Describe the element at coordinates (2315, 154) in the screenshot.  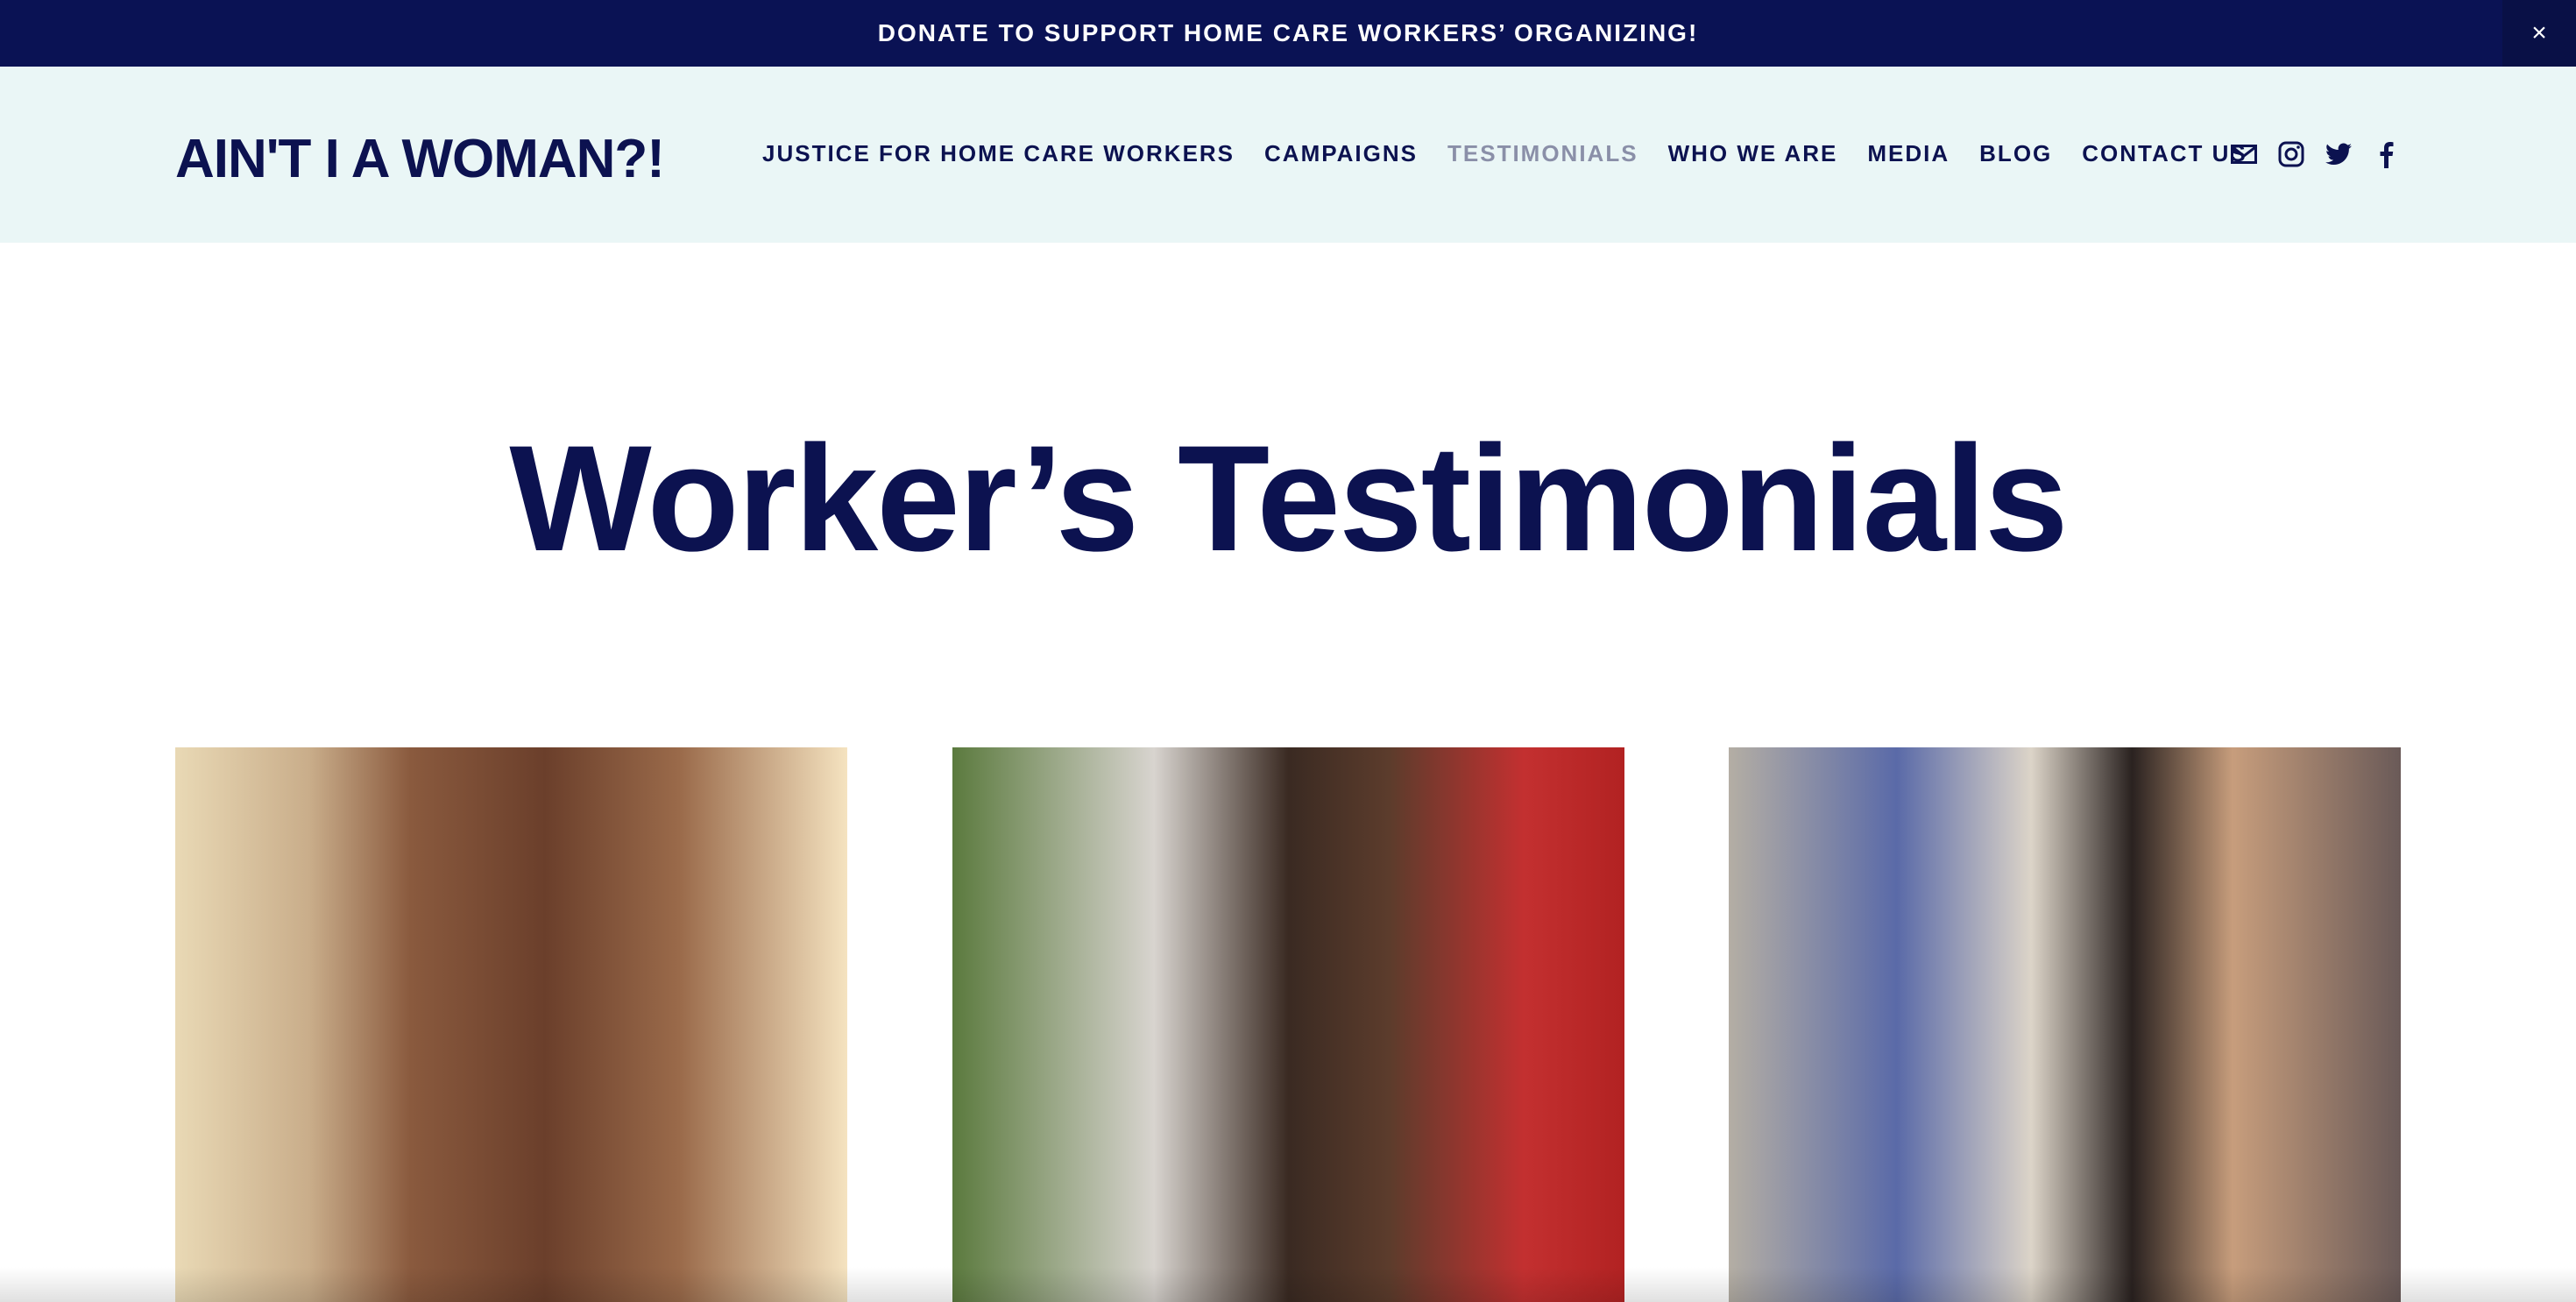
I see `social-links` at that location.